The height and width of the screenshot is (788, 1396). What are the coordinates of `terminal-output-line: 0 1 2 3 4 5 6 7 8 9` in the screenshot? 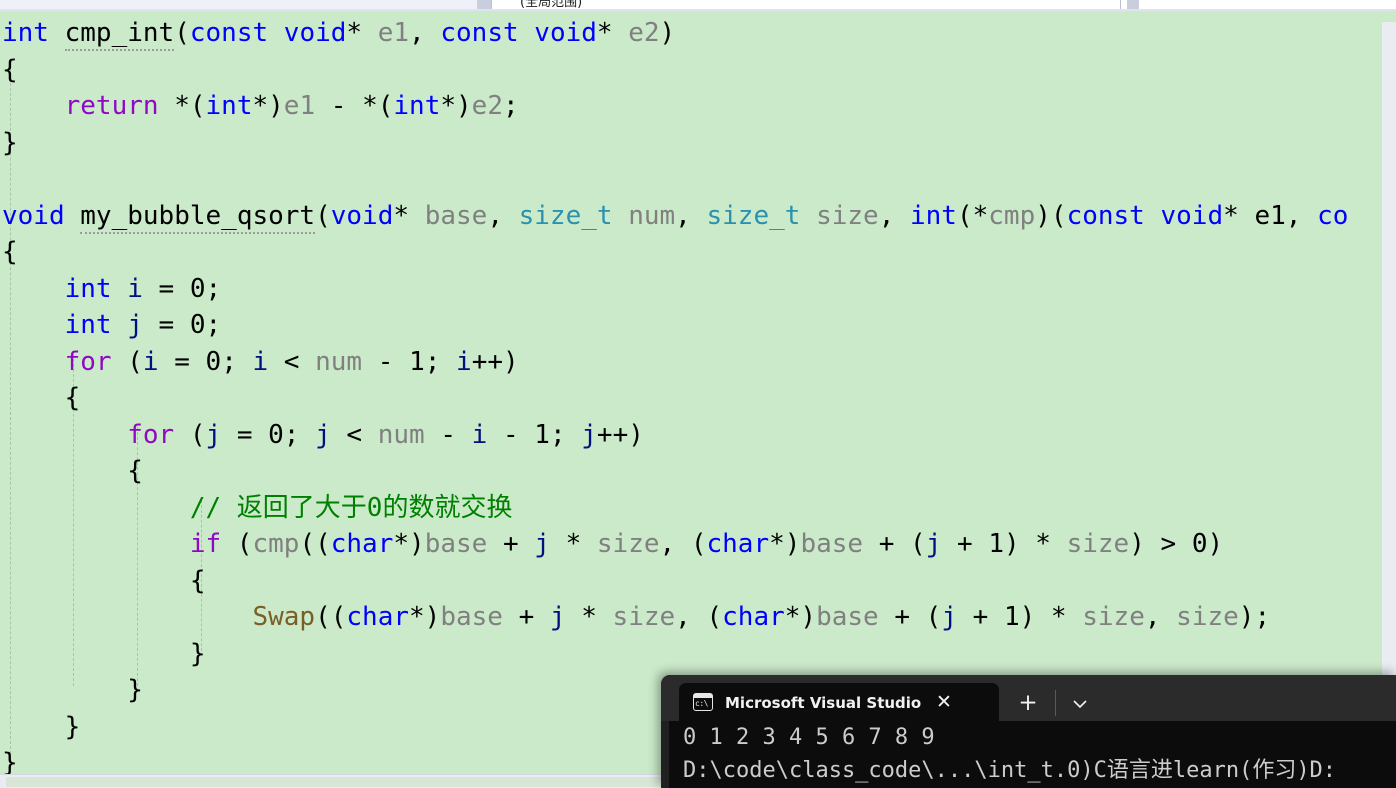 It's located at (809, 737).